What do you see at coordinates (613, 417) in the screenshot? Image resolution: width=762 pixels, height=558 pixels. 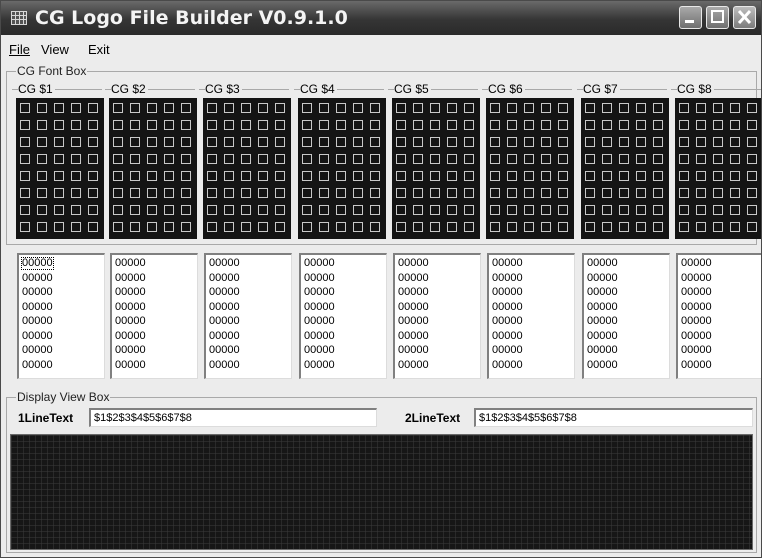 I see `line2-text-input: $1$2$3$4$5$6$7$8` at bounding box center [613, 417].